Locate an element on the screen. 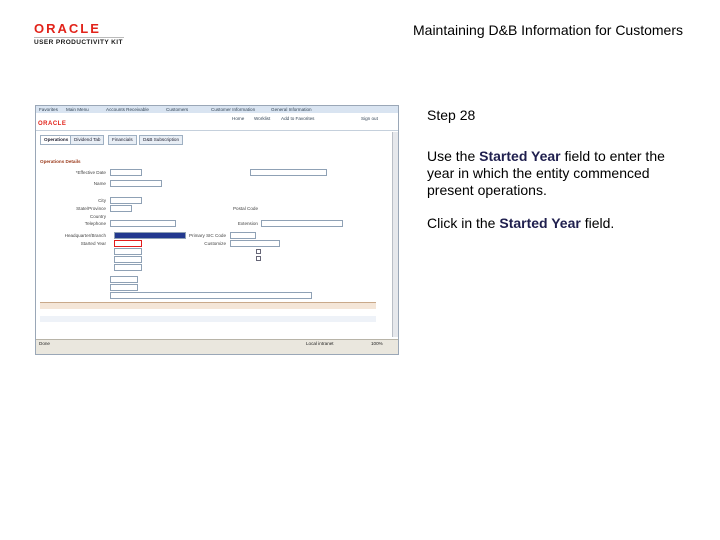  menu-item: Accounts Receivable is located at coordinates (127, 109).